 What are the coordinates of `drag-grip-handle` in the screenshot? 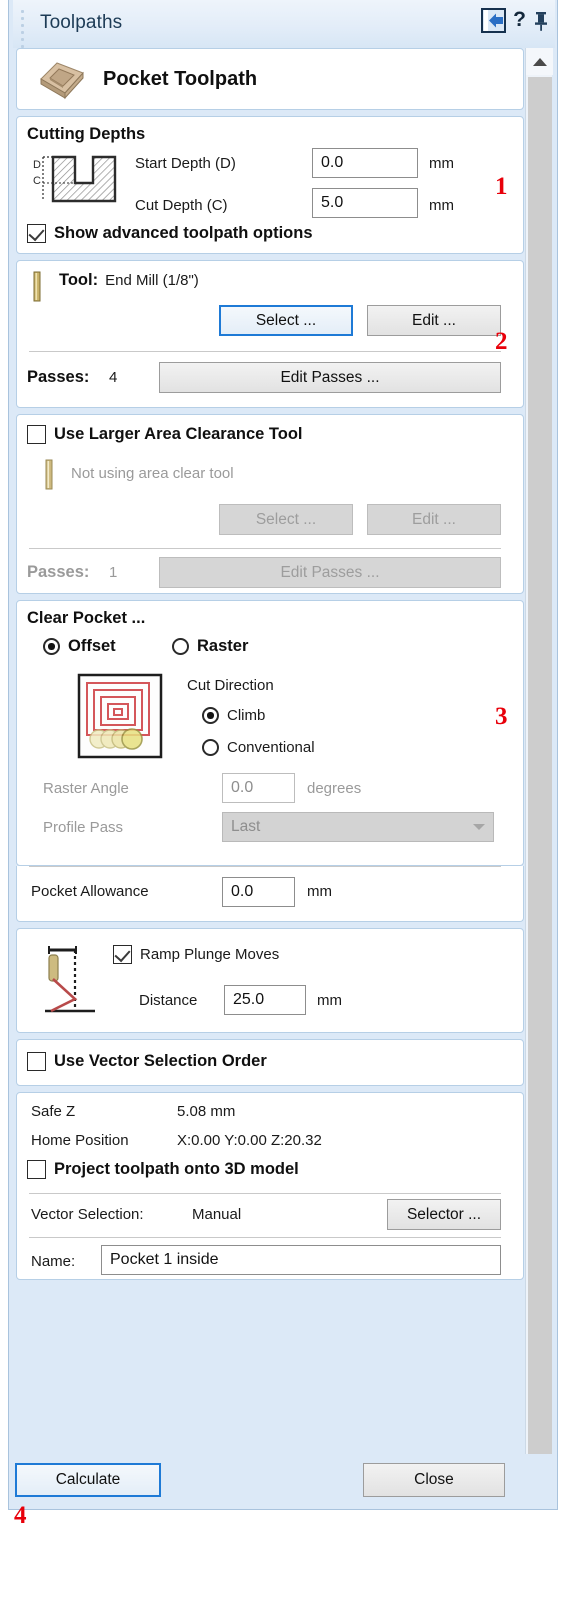 It's located at (24, 29).